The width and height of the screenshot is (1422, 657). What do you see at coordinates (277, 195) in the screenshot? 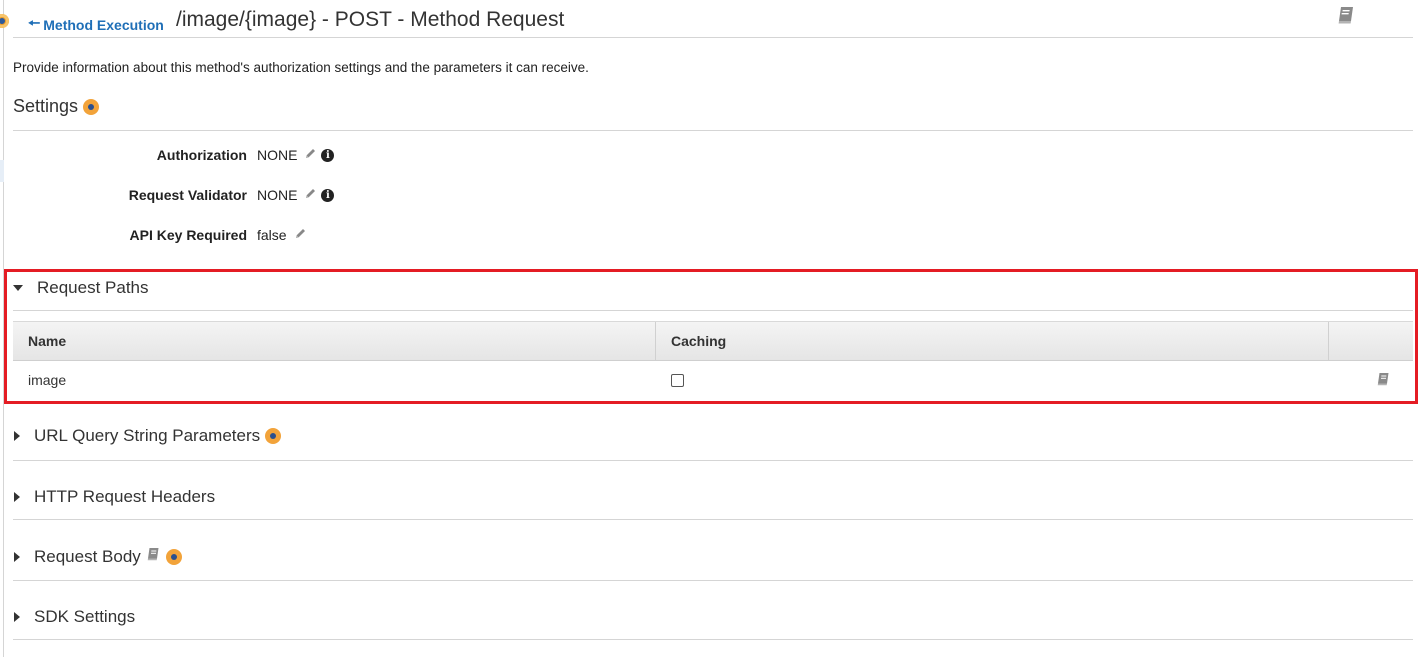
I see `request-validator-value: NONE` at bounding box center [277, 195].